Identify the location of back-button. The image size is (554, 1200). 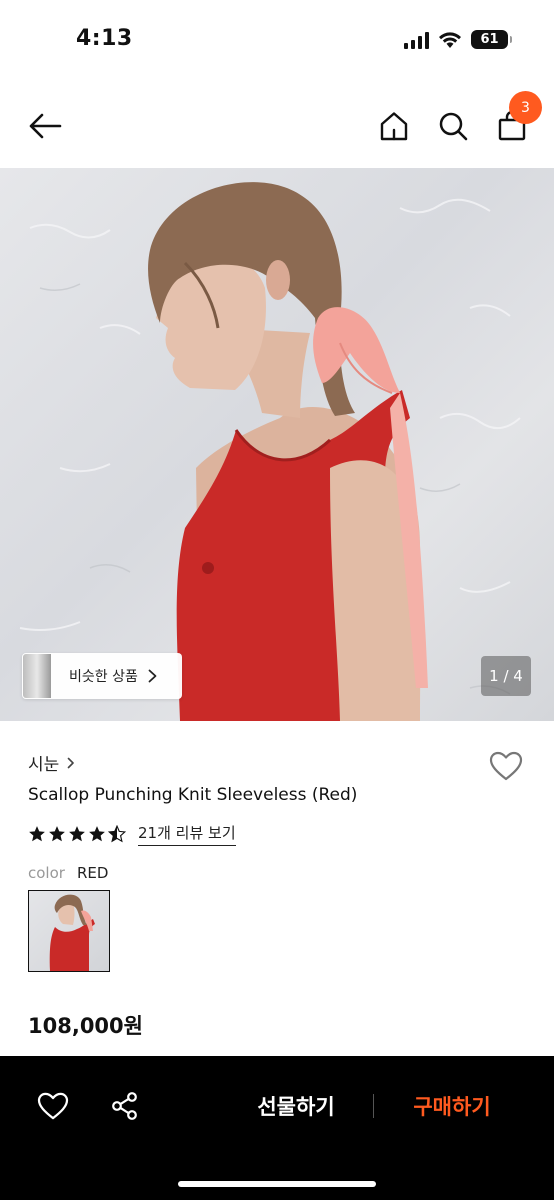
(45, 126).